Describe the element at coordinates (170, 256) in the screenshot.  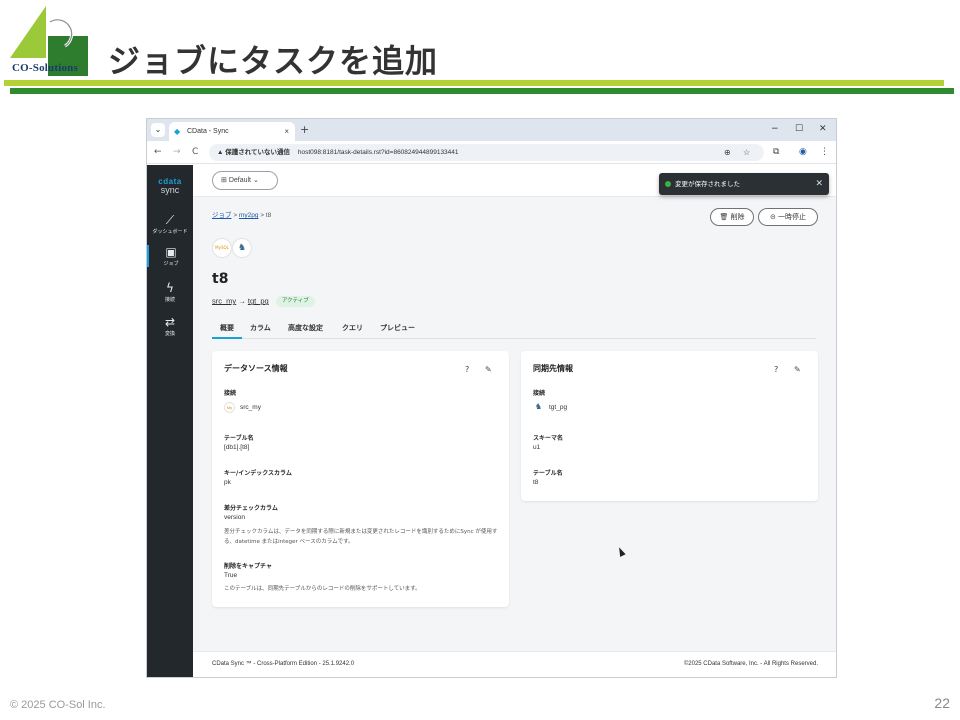
I see `sidebar-item-jobs: ▣ ジョブ` at that location.